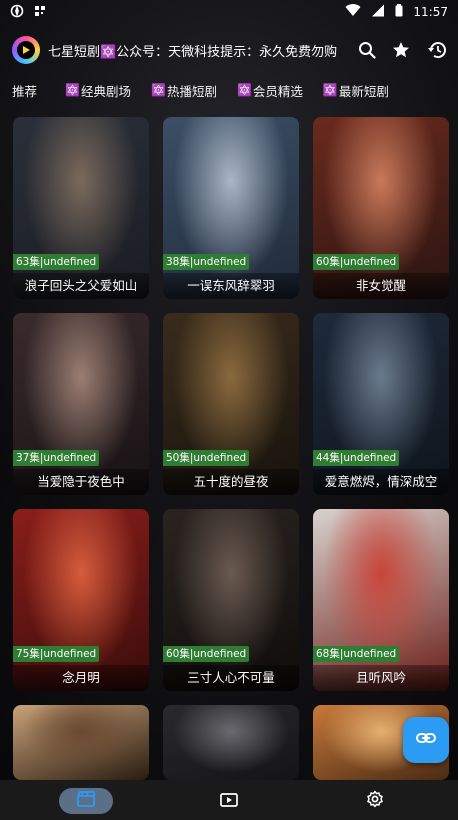  What do you see at coordinates (206, 262) in the screenshot?
I see `episode-badge: 38集|undefined` at bounding box center [206, 262].